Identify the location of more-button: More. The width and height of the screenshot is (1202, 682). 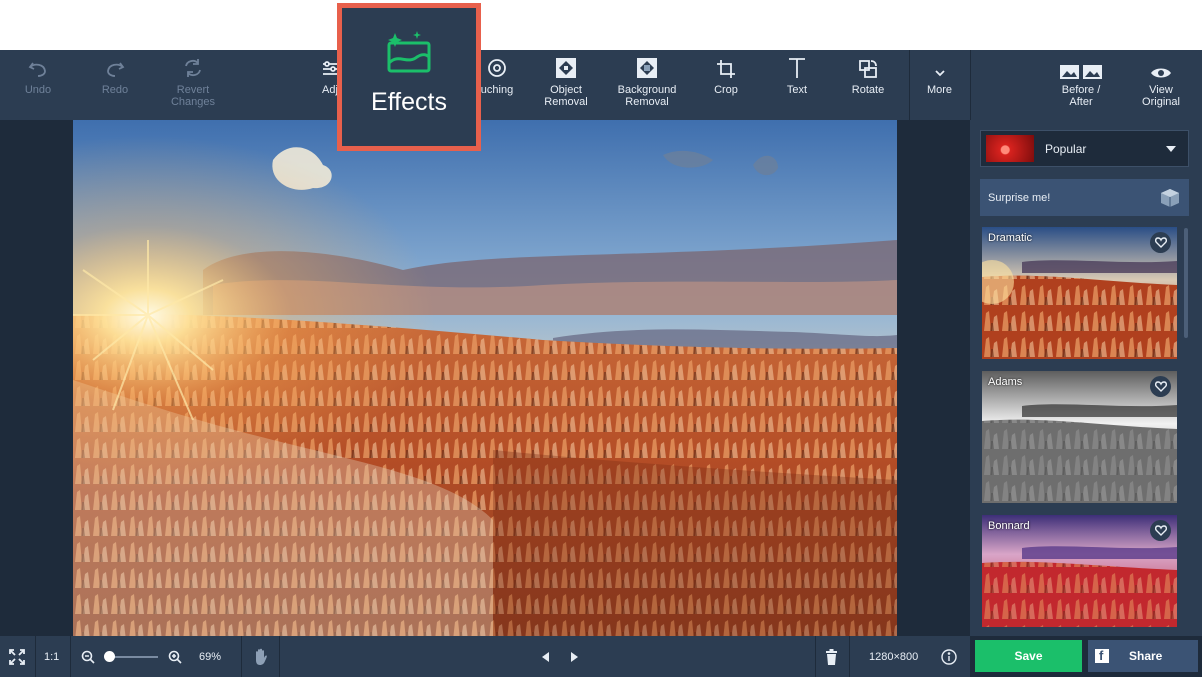
(939, 85).